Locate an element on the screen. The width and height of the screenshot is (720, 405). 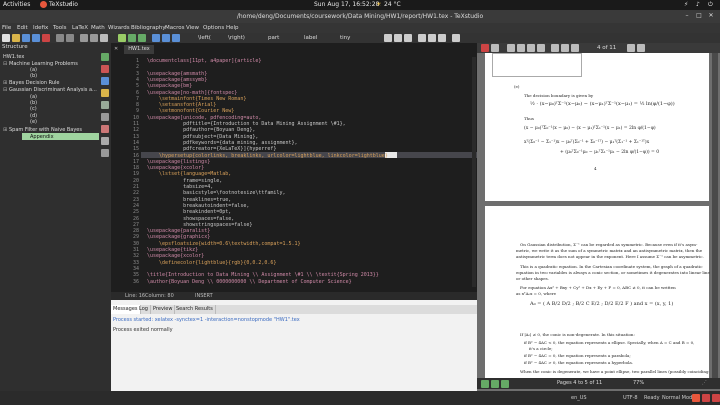
underline-icon is located at coordinates (408, 38).